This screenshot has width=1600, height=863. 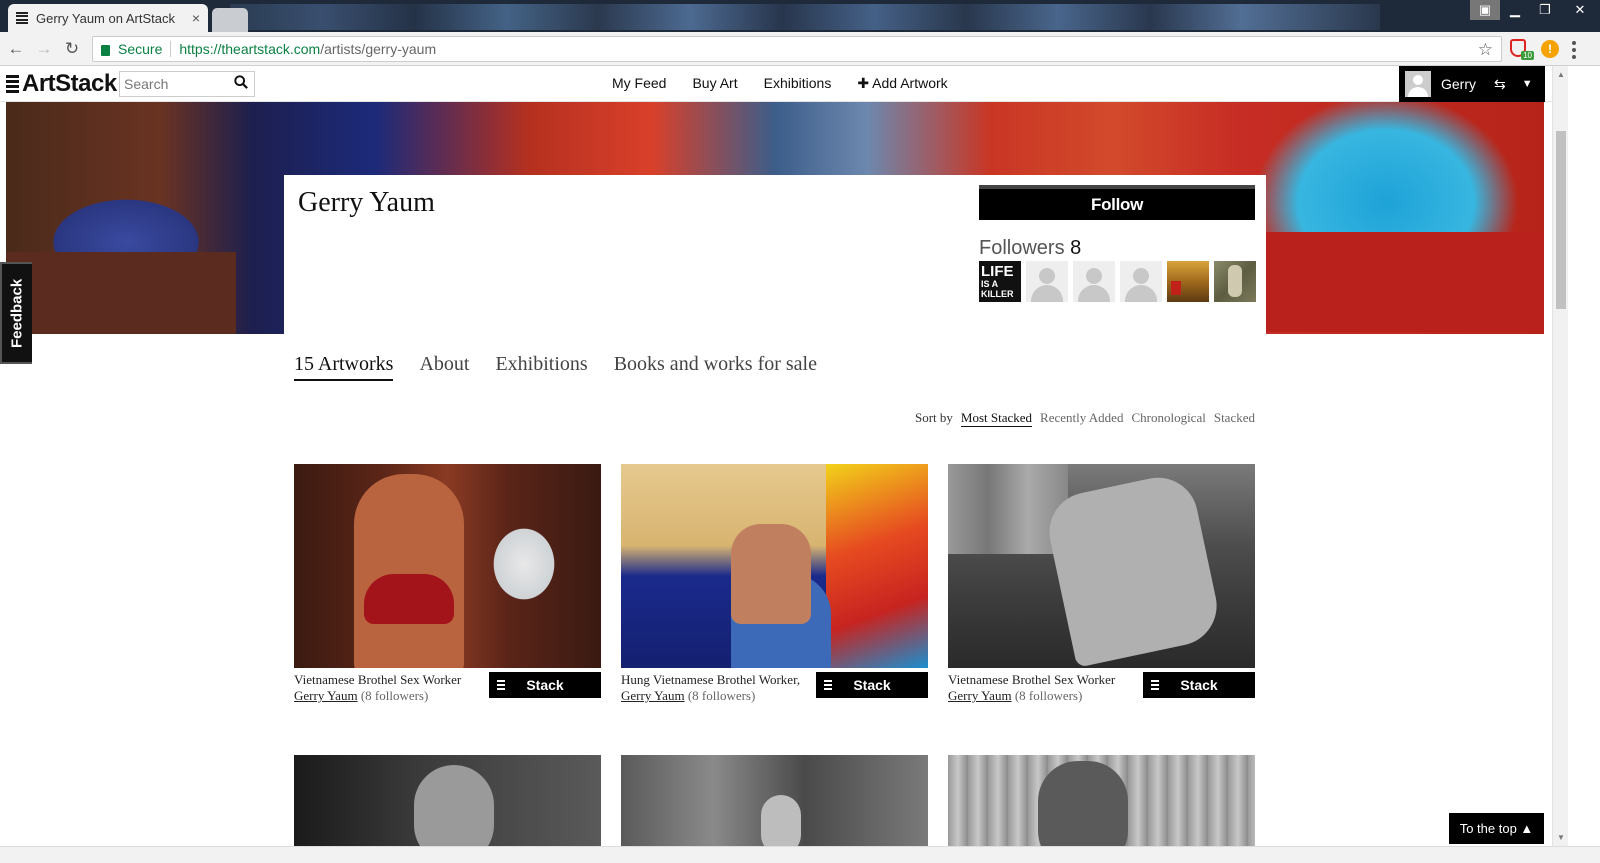 I want to click on back-arrow-icon: ←, so click(x=16, y=49).